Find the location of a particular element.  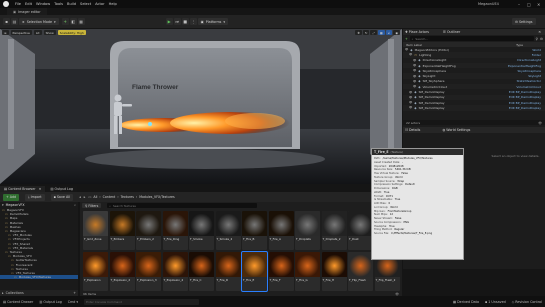

asset-thumbnail: T_Smoke is located at coordinates (201, 230).